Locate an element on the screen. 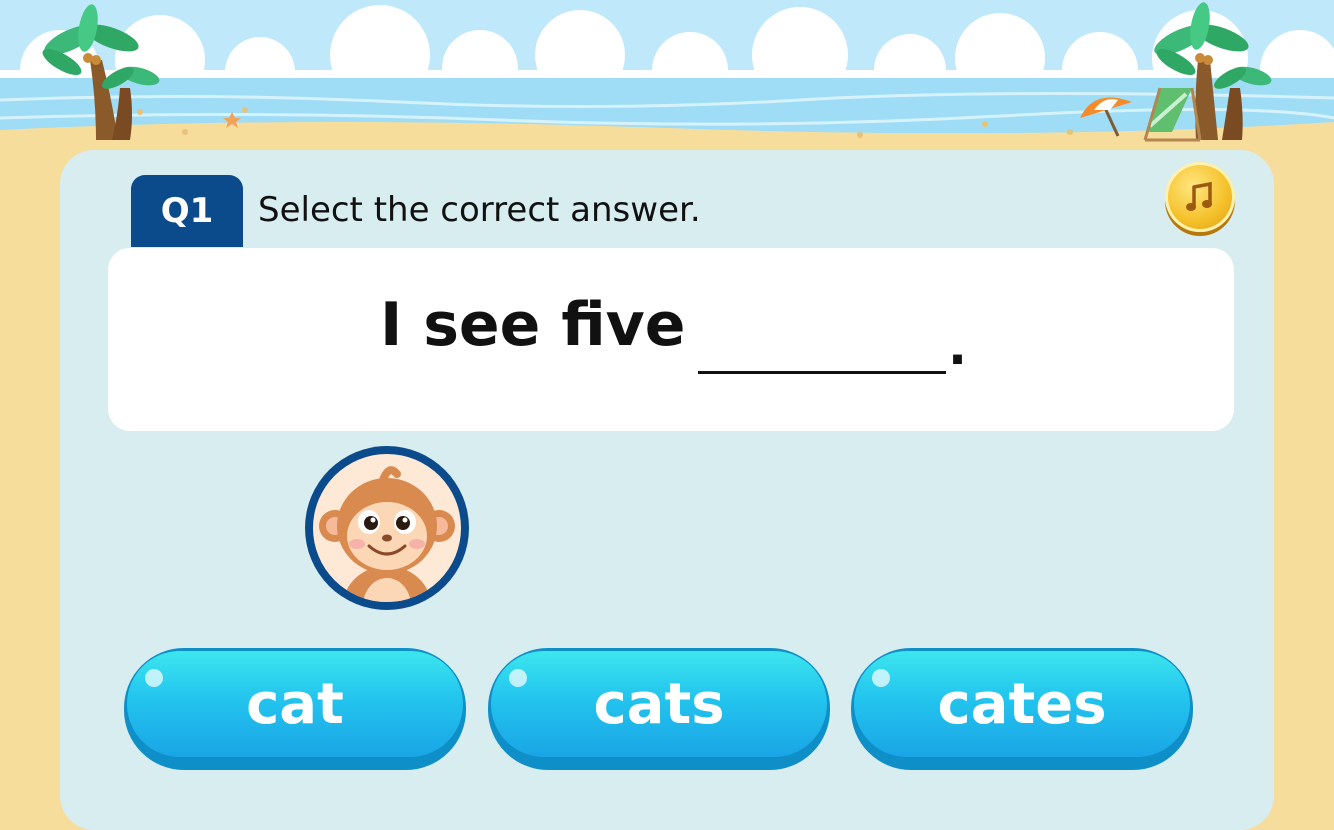 Image resolution: width=1334 pixels, height=830 pixels. question-number-badge: Q1 is located at coordinates (187, 211).